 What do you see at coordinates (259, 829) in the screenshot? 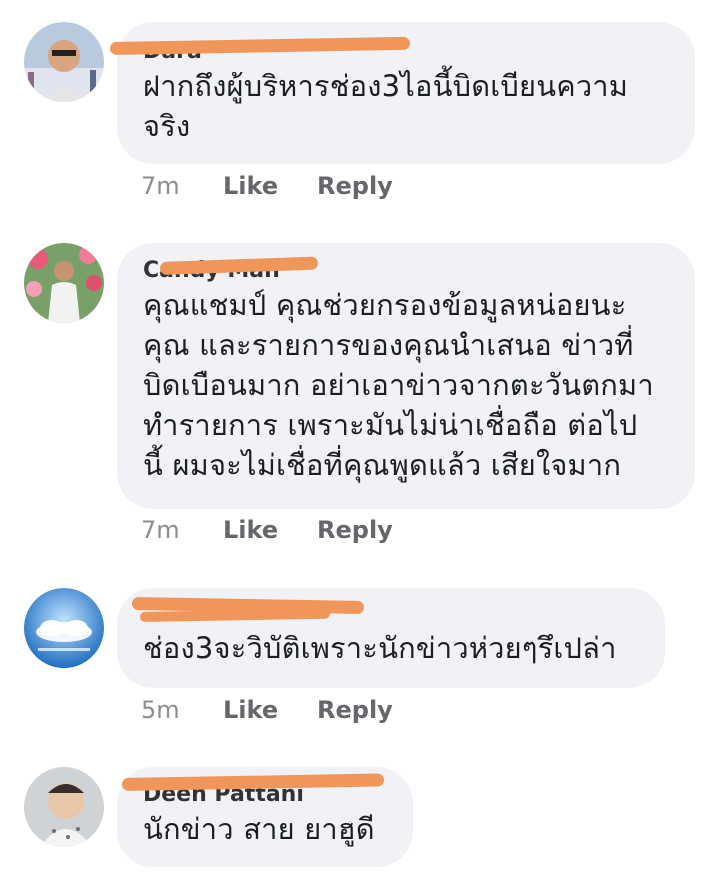
I see `comment-text: นักข่าว สาย ยาฮูดี` at bounding box center [259, 829].